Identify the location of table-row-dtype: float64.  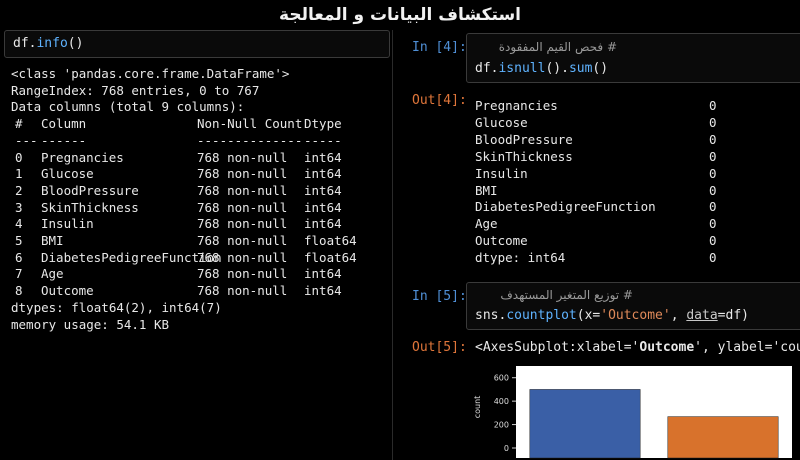
(330, 240).